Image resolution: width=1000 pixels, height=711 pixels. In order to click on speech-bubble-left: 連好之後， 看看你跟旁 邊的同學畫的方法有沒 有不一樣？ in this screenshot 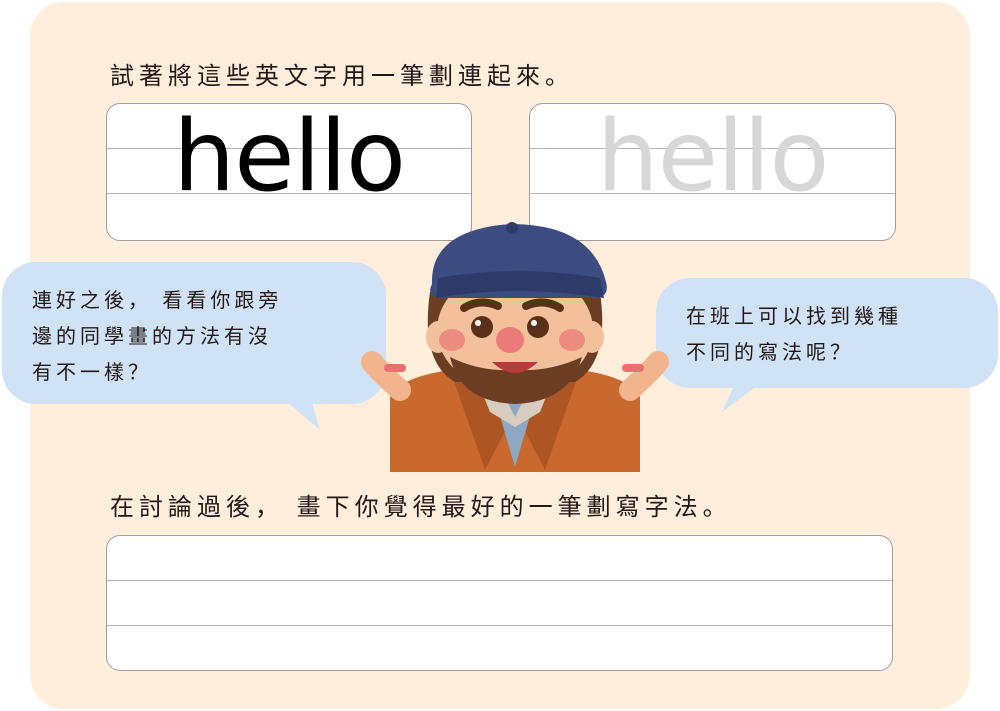, I will do `click(194, 333)`.